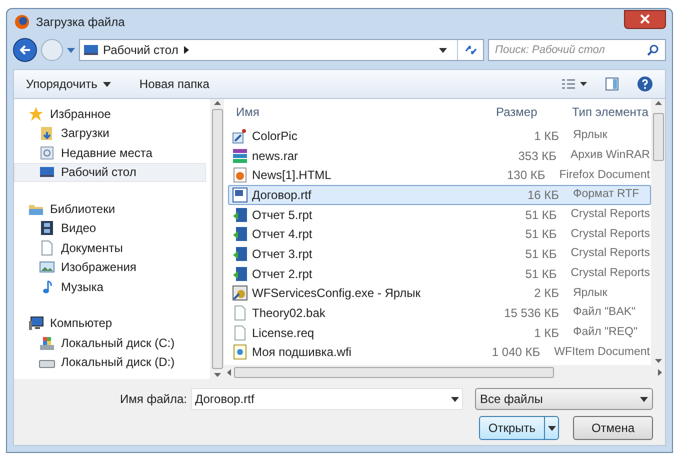 The width and height of the screenshot is (679, 459). What do you see at coordinates (110, 362) in the screenshot?
I see `navigation-item: Локальный диск (D:)` at bounding box center [110, 362].